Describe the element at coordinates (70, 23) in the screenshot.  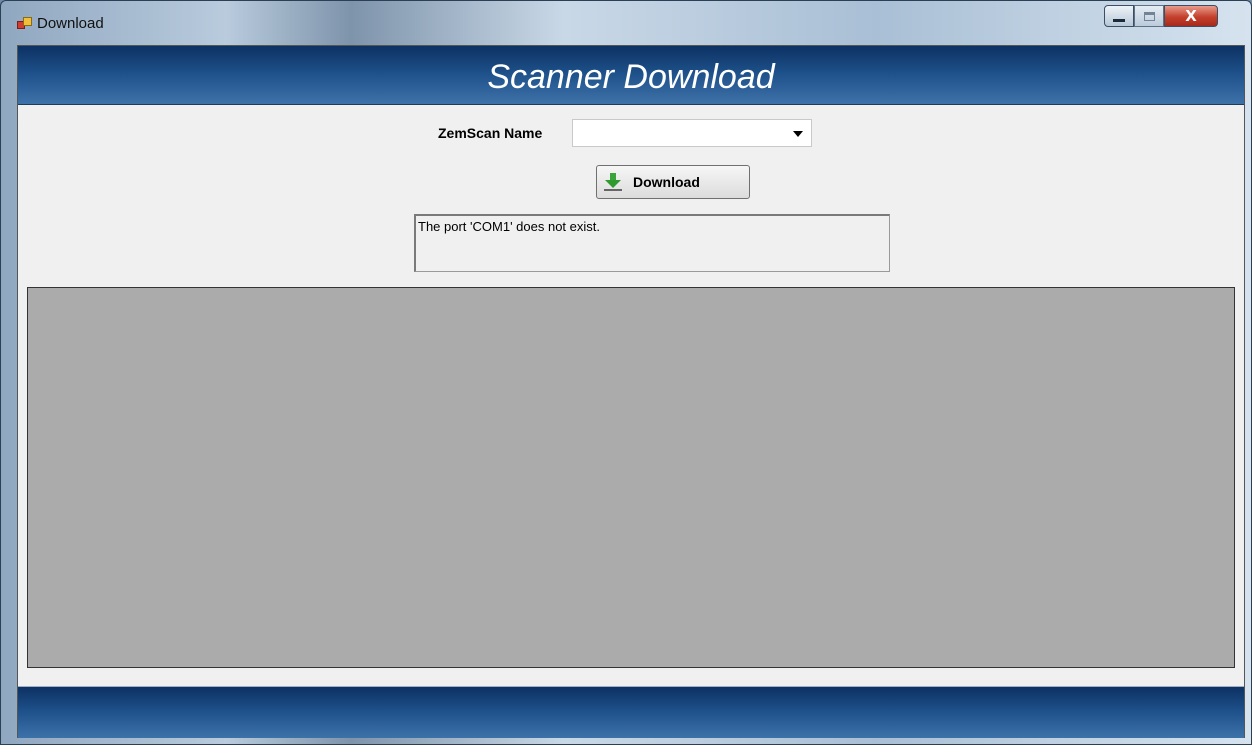
I see `window-title: Download` at that location.